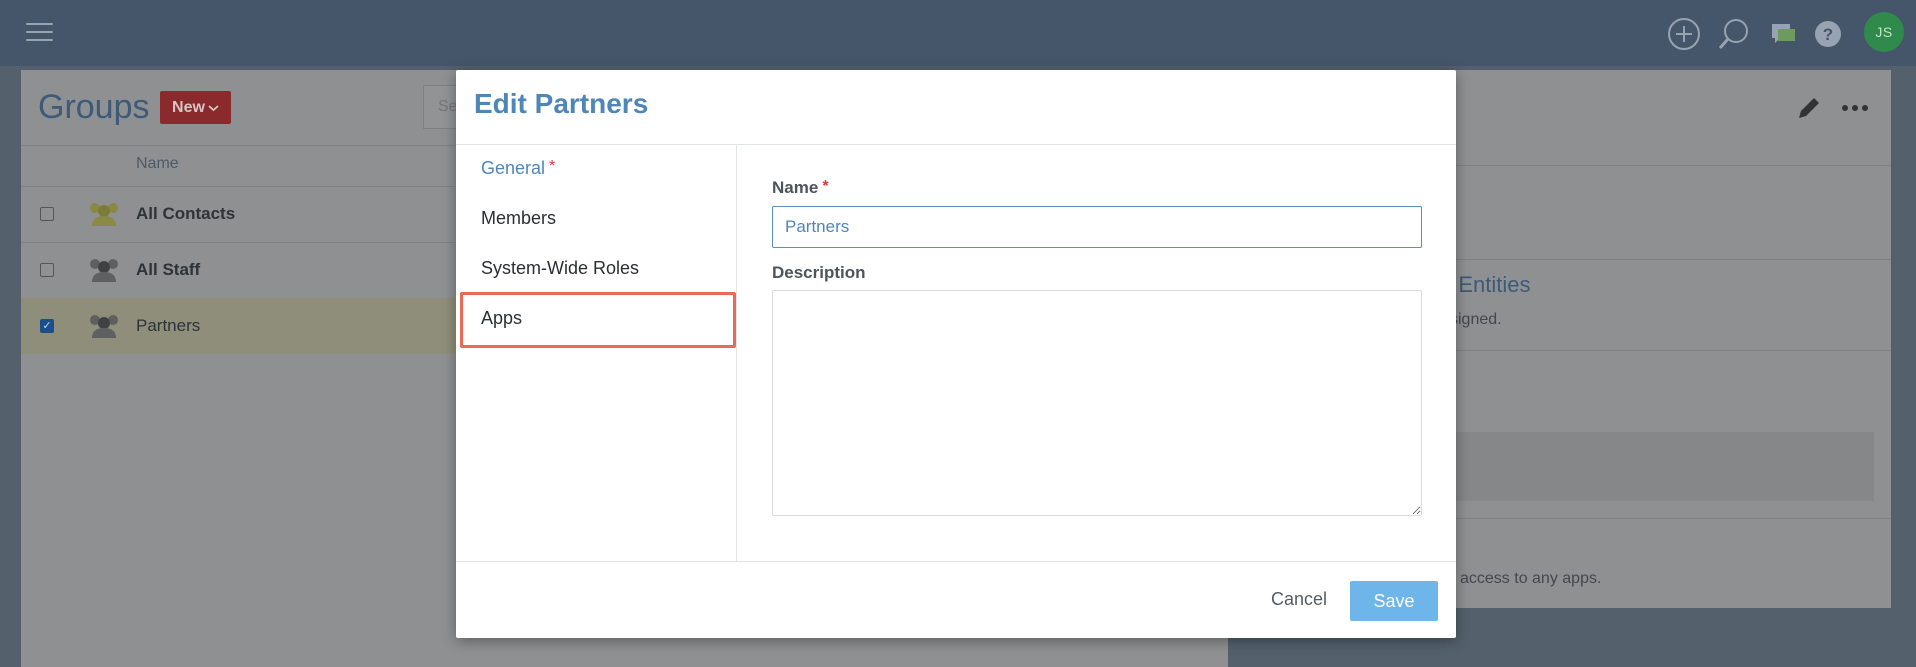  What do you see at coordinates (561, 103) in the screenshot?
I see `dialog-title: Edit Partners` at bounding box center [561, 103].